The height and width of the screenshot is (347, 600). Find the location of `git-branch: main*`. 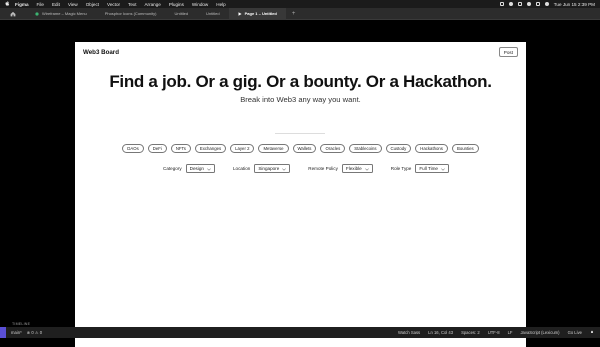

git-branch: main* is located at coordinates (16, 332).